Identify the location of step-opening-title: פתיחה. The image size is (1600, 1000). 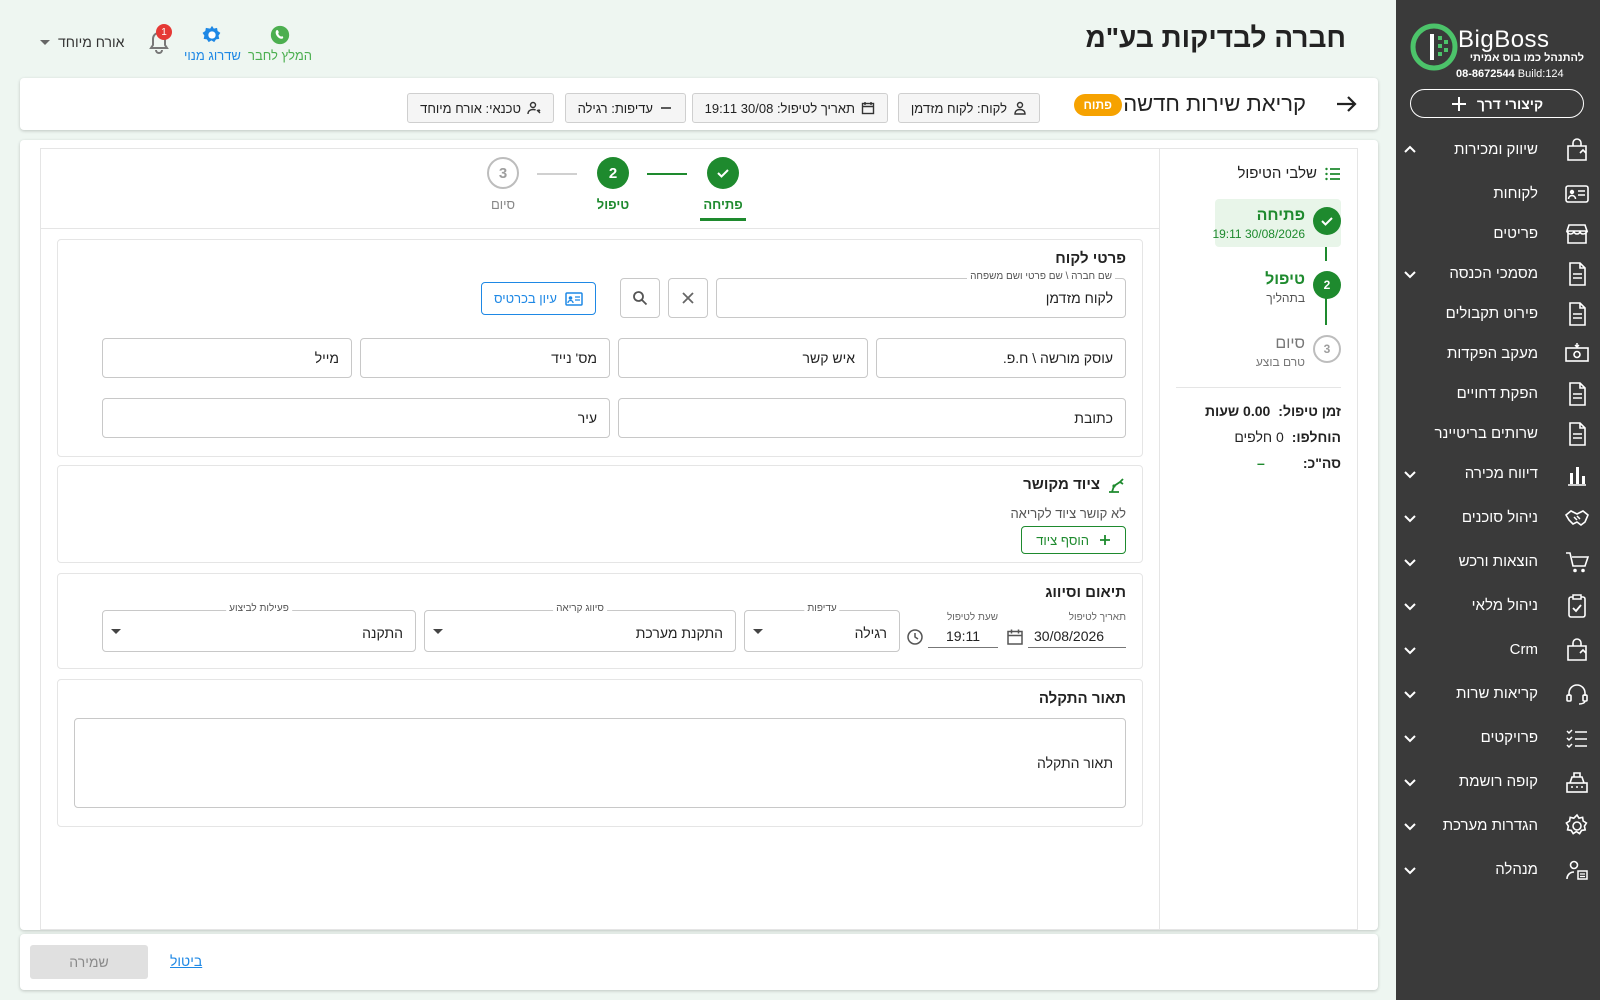
(1280, 215).